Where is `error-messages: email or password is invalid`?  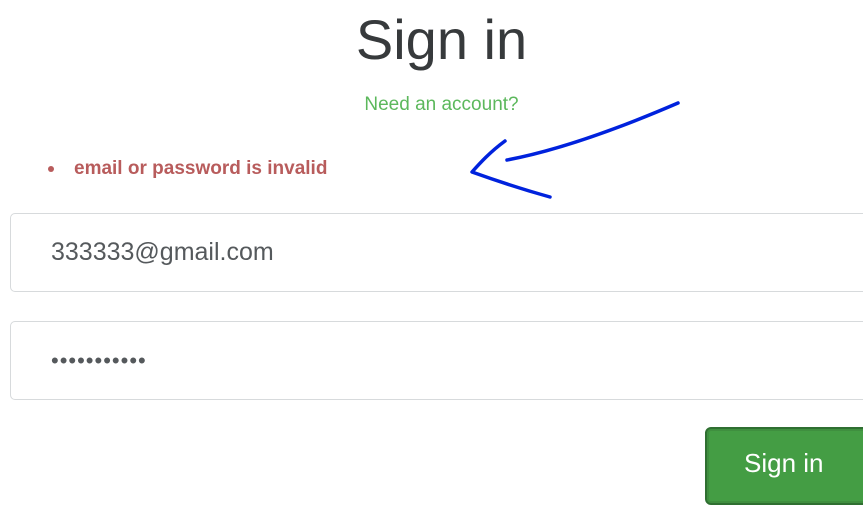 error-messages: email or password is invalid is located at coordinates (187, 169).